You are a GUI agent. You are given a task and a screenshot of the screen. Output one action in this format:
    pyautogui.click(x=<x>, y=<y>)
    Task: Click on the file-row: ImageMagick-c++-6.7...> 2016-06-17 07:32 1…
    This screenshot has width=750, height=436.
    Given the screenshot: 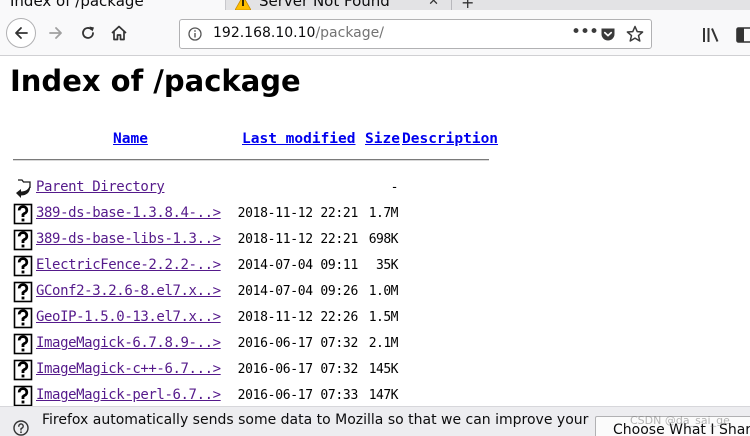 What is the action you would take?
    pyautogui.click(x=300, y=370)
    